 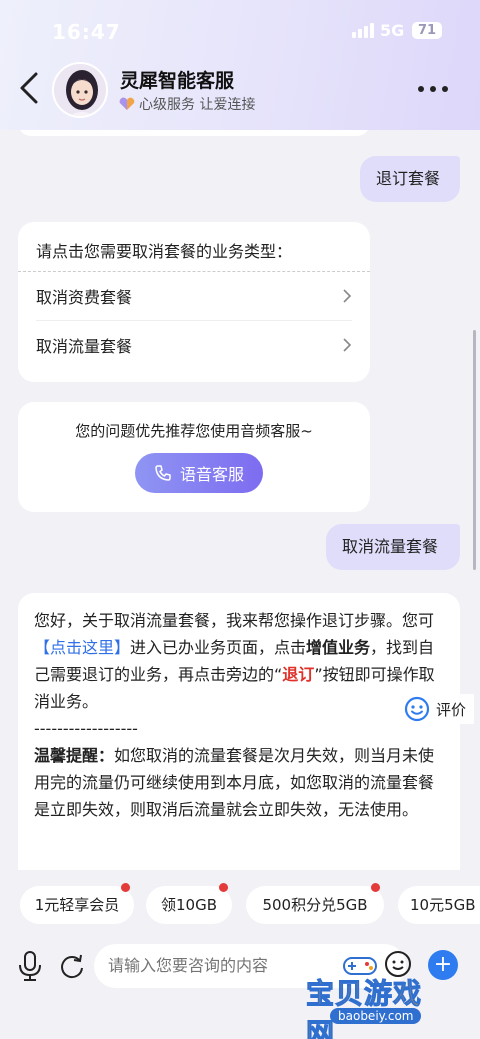 I want to click on user-message-1: 退订套餐, so click(x=410, y=179).